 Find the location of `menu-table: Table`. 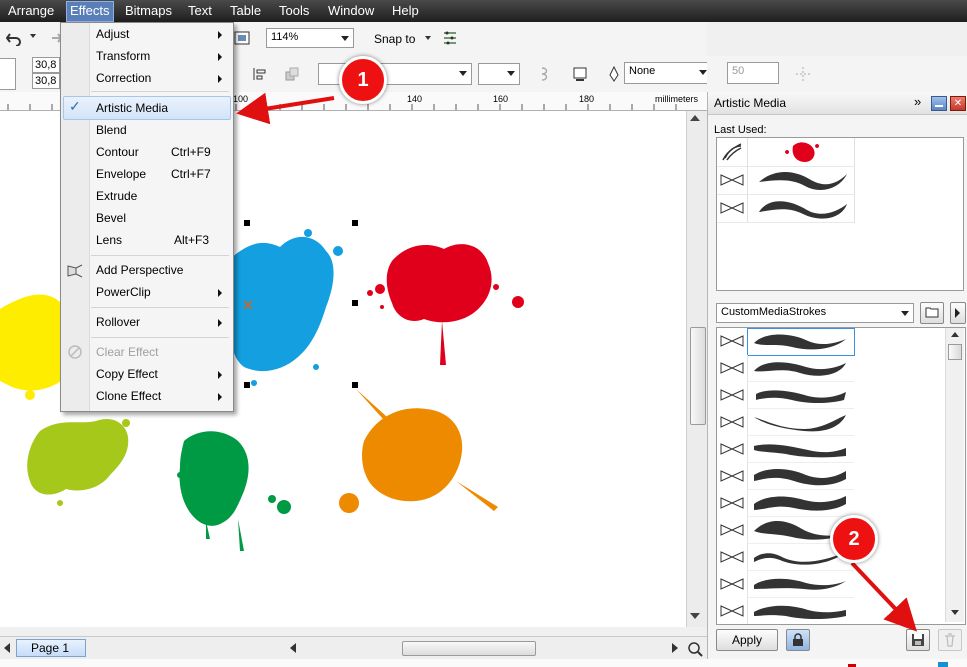

menu-table: Table is located at coordinates (245, 10).